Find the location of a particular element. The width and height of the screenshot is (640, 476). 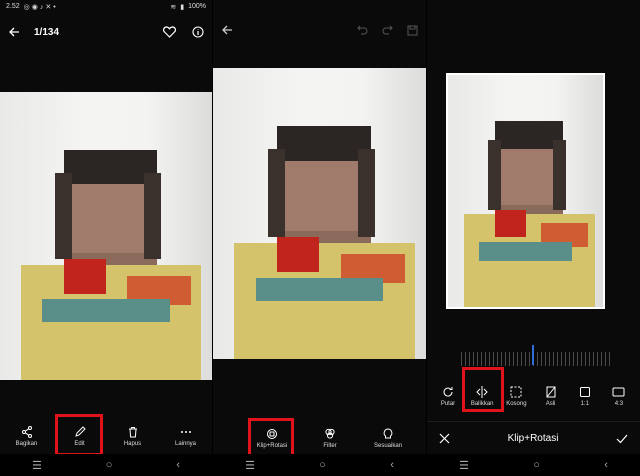

trash-icon is located at coordinates (133, 432).